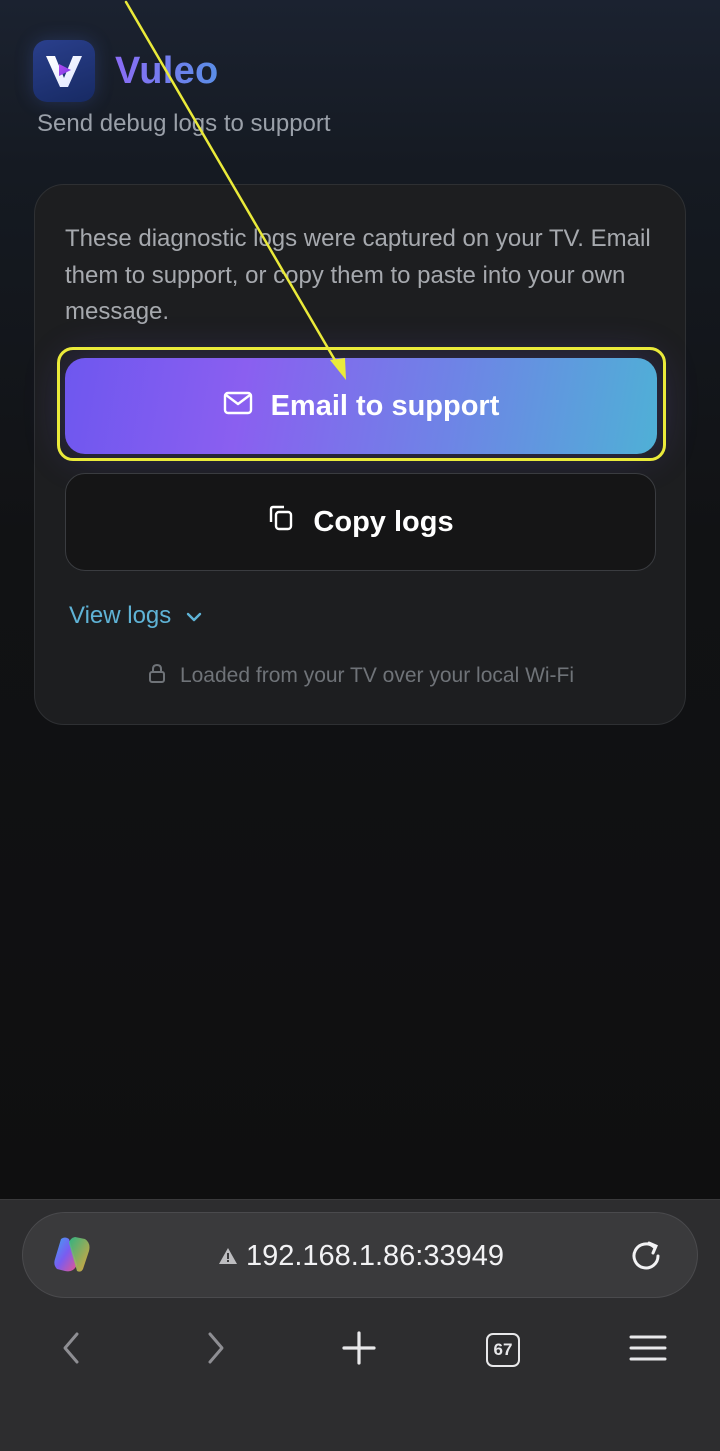 This screenshot has width=720, height=1451. I want to click on url-text: 192.168.1.86:33949, so click(375, 1255).